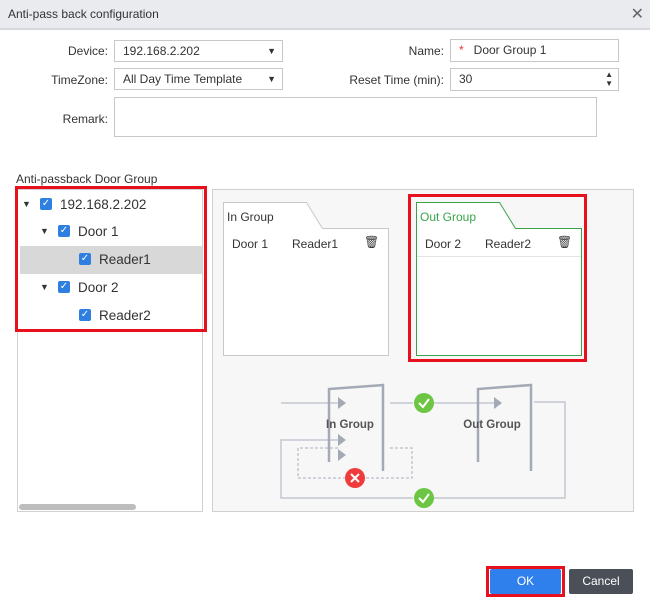 The height and width of the screenshot is (599, 650). I want to click on deny-icon, so click(355, 478).